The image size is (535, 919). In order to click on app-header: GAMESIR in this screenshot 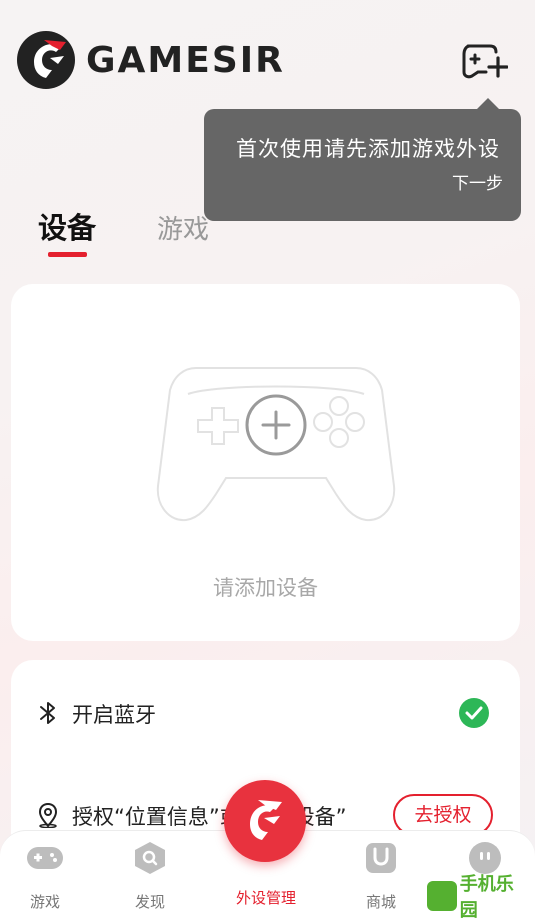, I will do `click(267, 60)`.